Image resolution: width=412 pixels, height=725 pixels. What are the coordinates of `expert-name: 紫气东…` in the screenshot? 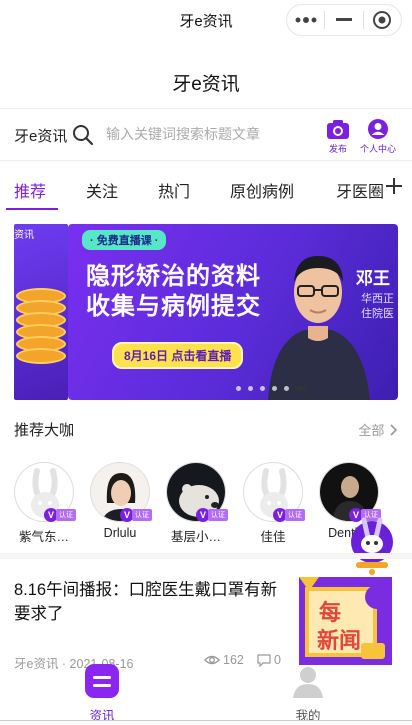 It's located at (43, 537).